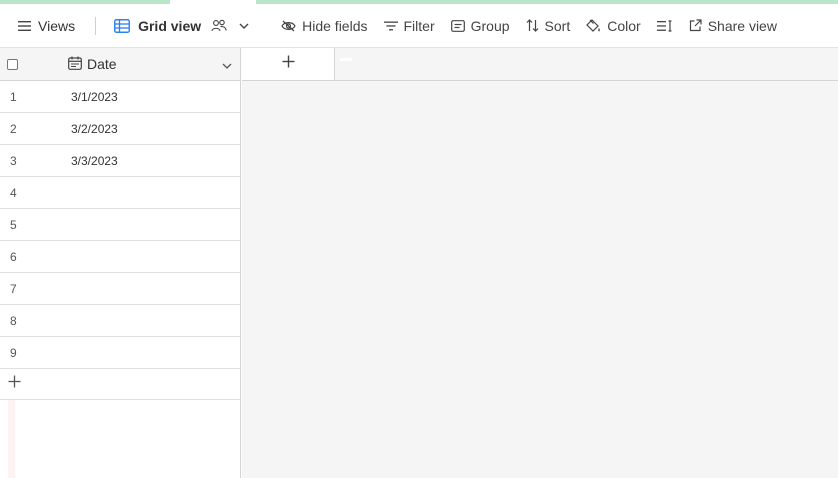 The width and height of the screenshot is (838, 478). Describe the element at coordinates (13, 96) in the screenshot. I see `row-number: 1` at that location.